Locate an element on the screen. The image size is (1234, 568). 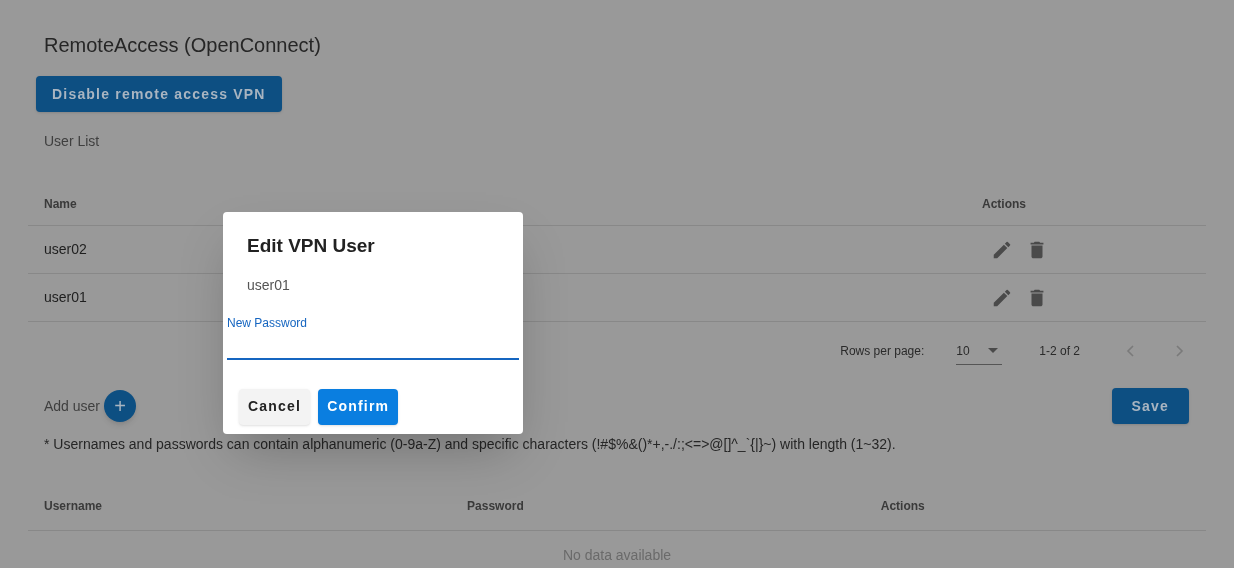
column-header: Password is located at coordinates (495, 506).